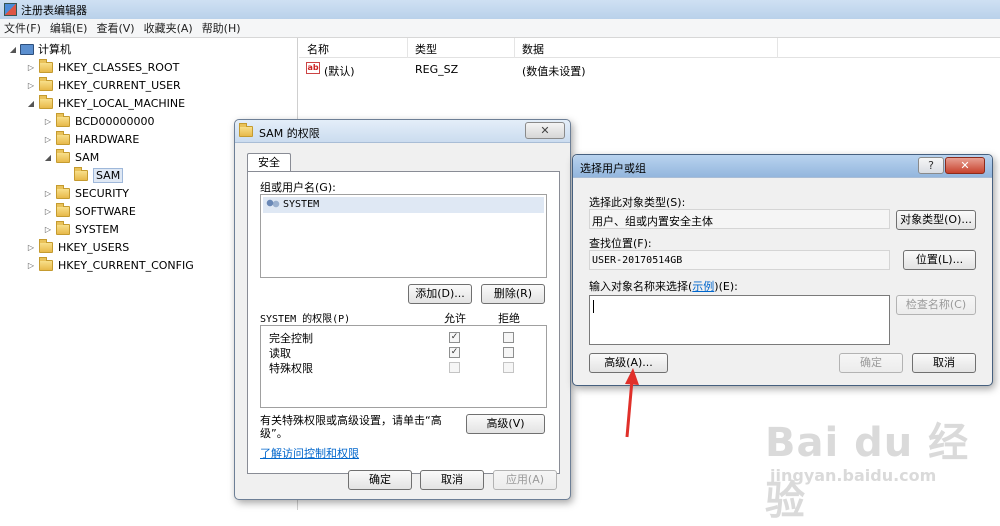 The image size is (1000, 526). What do you see at coordinates (27, 49) in the screenshot?
I see `computer-icon` at bounding box center [27, 49].